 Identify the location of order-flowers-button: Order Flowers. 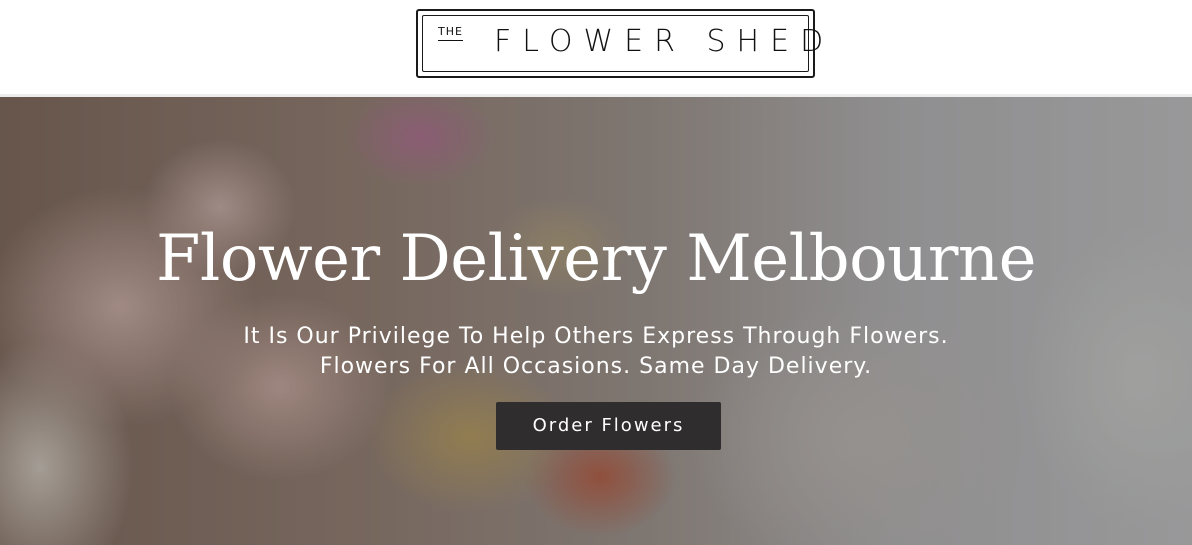
(608, 426).